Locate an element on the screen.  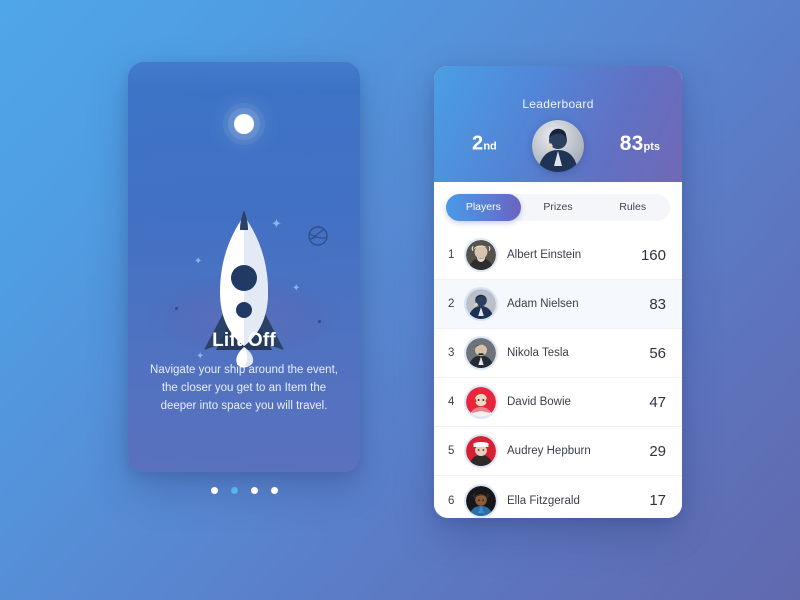
player-name: Audrey Hepburn is located at coordinates (549, 451).